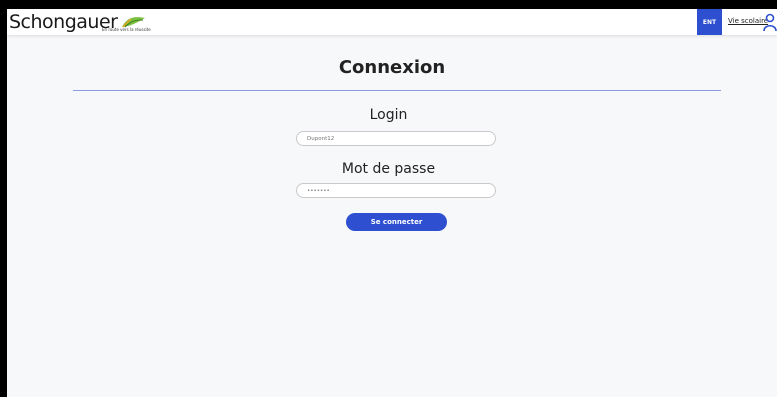 The image size is (777, 397). Describe the element at coordinates (388, 169) in the screenshot. I see `password-label: Mot de passe` at that location.